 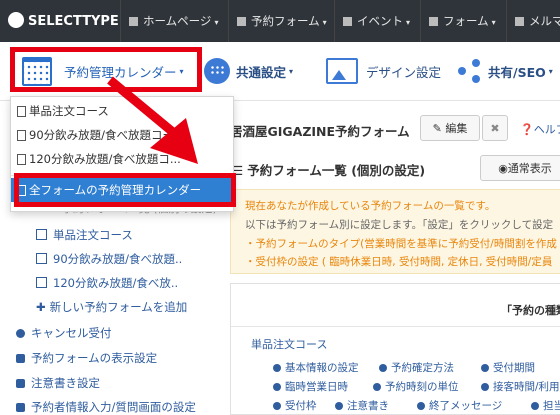 I want to click on annotation-arrow, so click(x=152, y=120).